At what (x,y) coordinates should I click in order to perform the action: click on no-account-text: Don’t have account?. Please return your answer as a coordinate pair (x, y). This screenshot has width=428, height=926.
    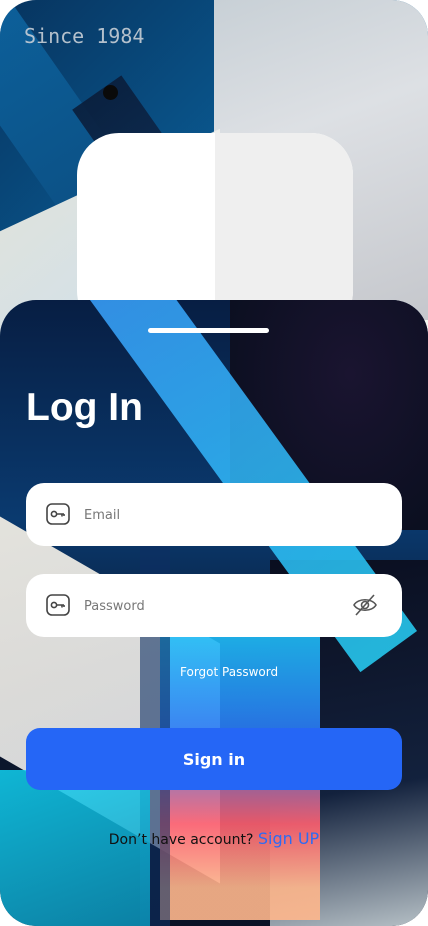
    Looking at the image, I should click on (181, 840).